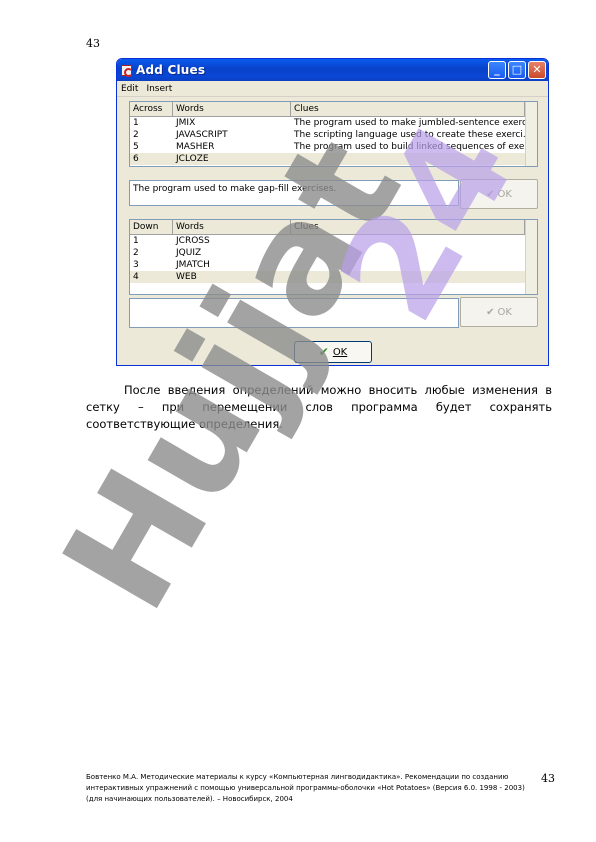  Describe the element at coordinates (193, 265) in the screenshot. I see `clue-word: JMATCH` at that location.